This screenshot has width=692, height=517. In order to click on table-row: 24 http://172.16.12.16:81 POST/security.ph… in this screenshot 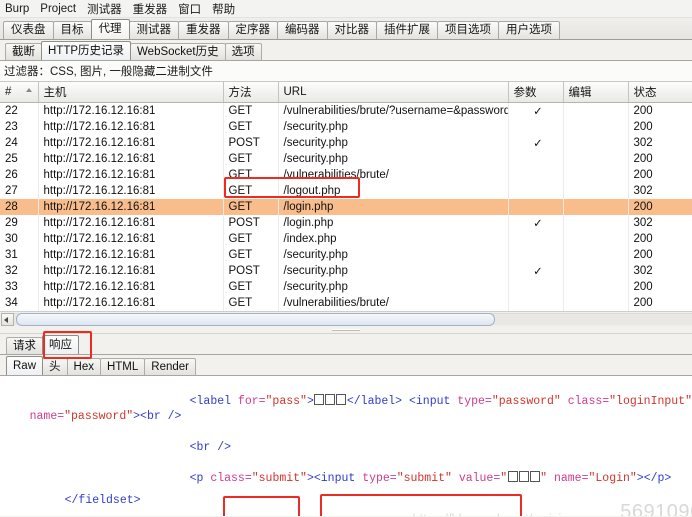, I will do `click(346, 143)`.